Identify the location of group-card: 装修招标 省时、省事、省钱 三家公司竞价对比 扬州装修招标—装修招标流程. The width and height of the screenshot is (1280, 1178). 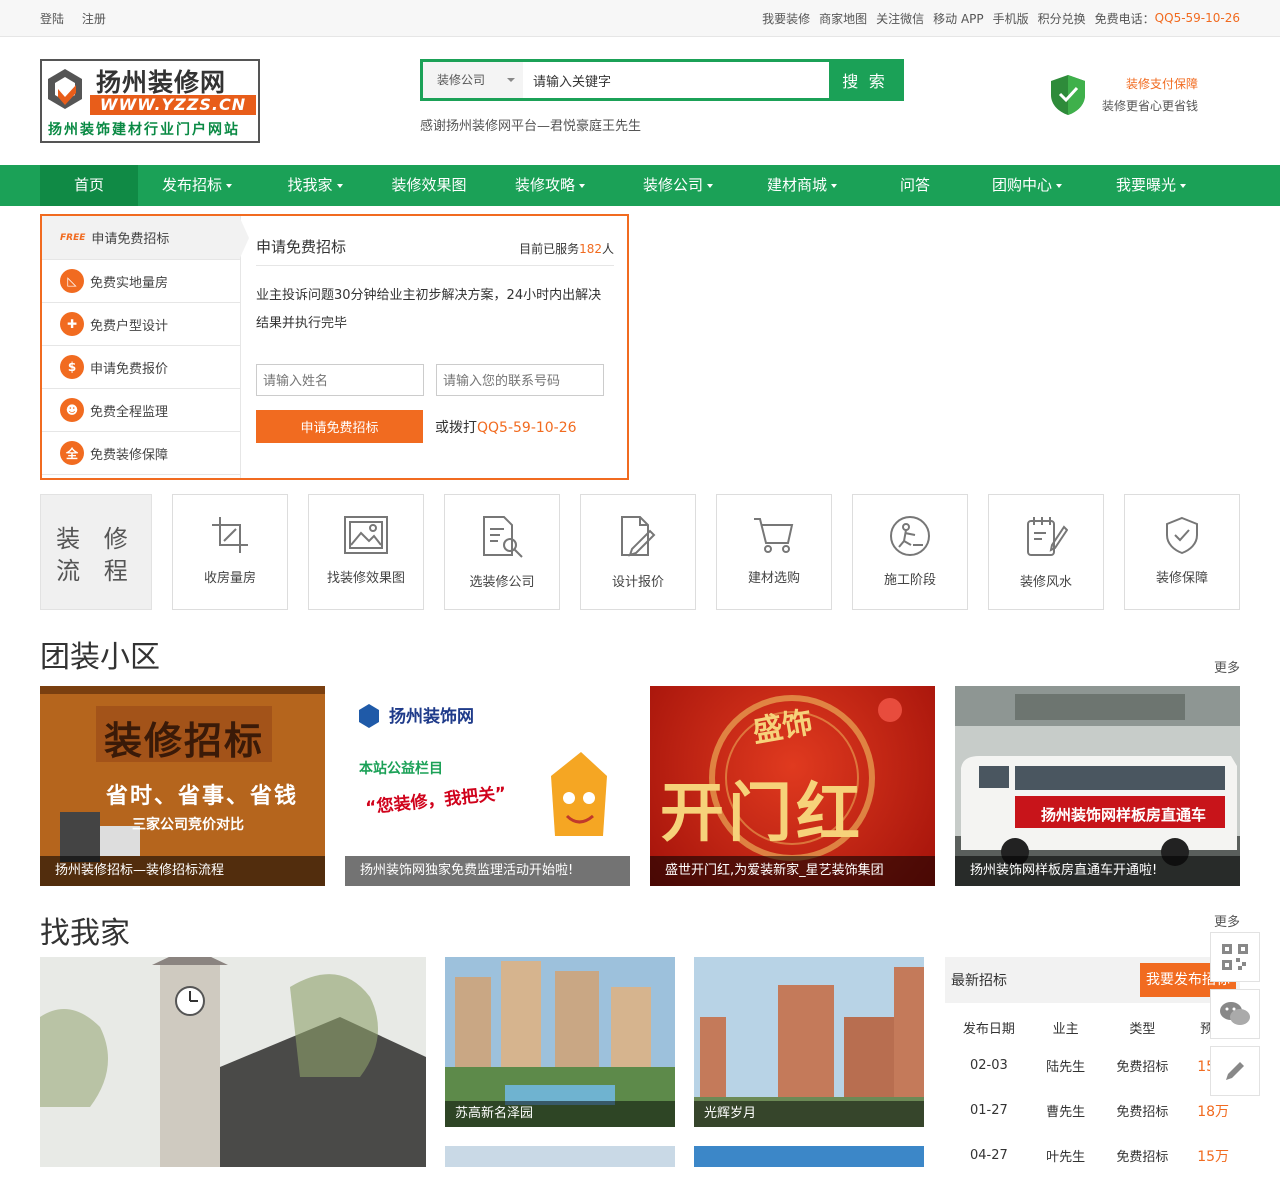
(182, 786).